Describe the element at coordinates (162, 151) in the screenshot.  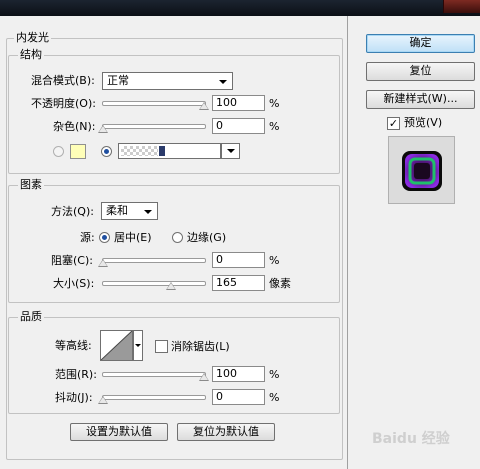
I see `gradient-end-color` at that location.